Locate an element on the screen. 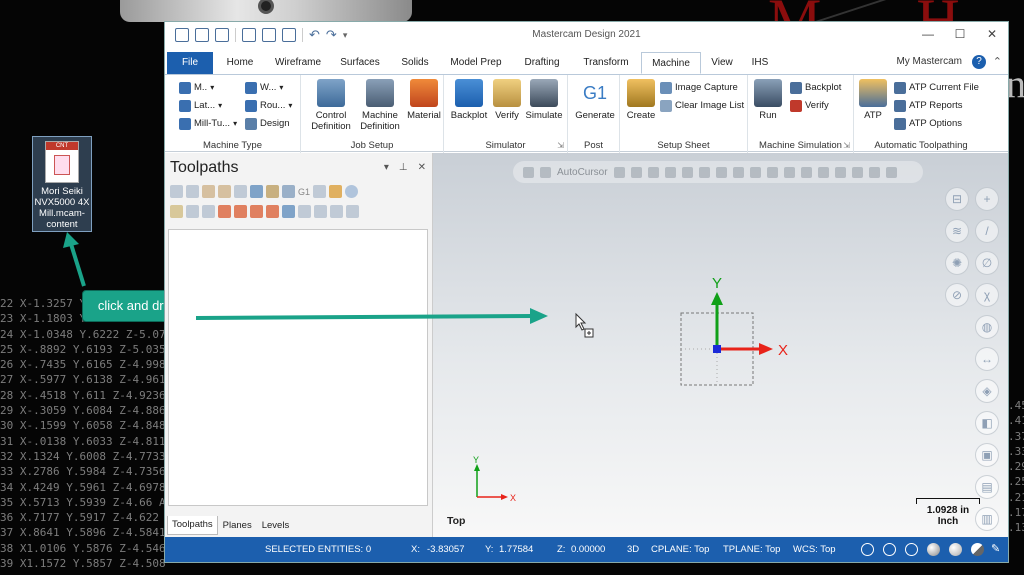  arrow-to-viewport is located at coordinates (364, 317).